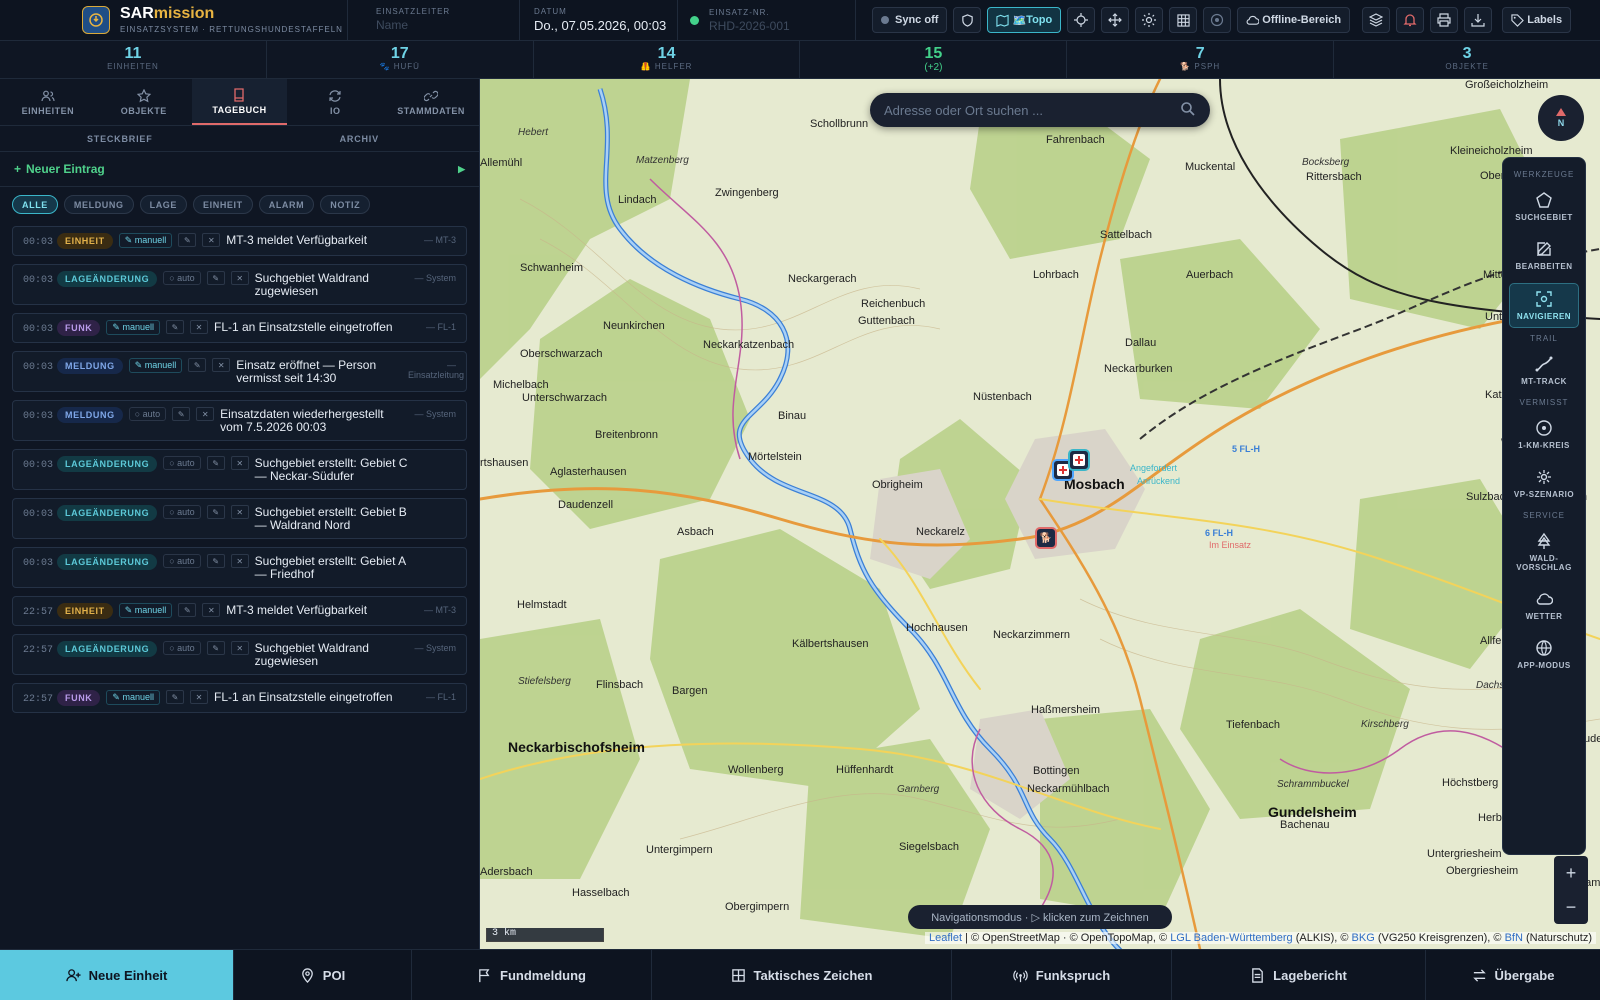  Describe the element at coordinates (1183, 20) in the screenshot. I see `grid-button` at that location.